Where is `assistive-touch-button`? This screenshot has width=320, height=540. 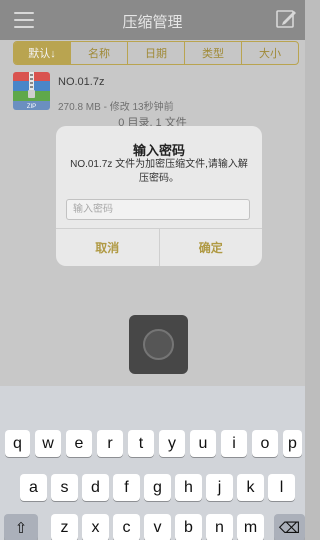
assistive-touch-button is located at coordinates (158, 344).